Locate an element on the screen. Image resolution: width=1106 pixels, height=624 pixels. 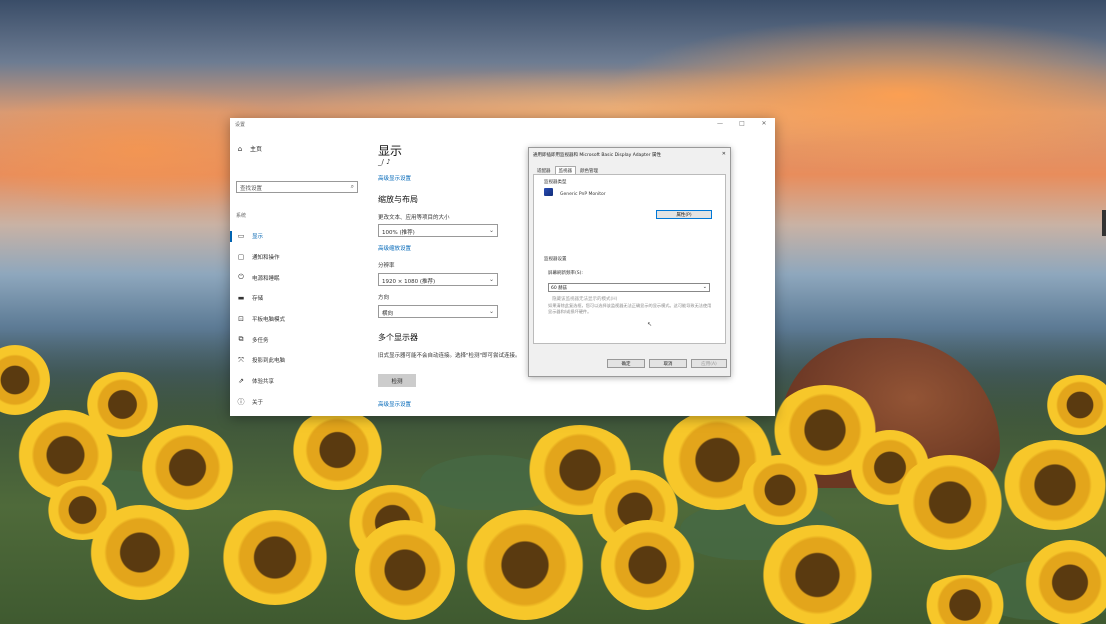
scale-label: 更改文本、应用等项目的大小 is located at coordinates (414, 218).